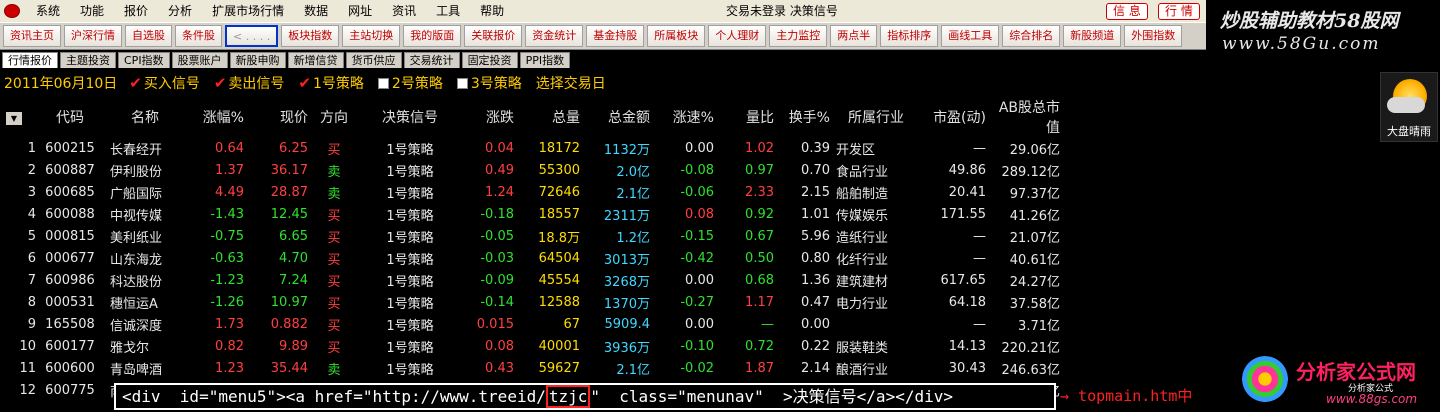 This screenshot has width=1440, height=412. What do you see at coordinates (615, 117) in the screenshot?
I see `col-amount: 总金额` at bounding box center [615, 117].